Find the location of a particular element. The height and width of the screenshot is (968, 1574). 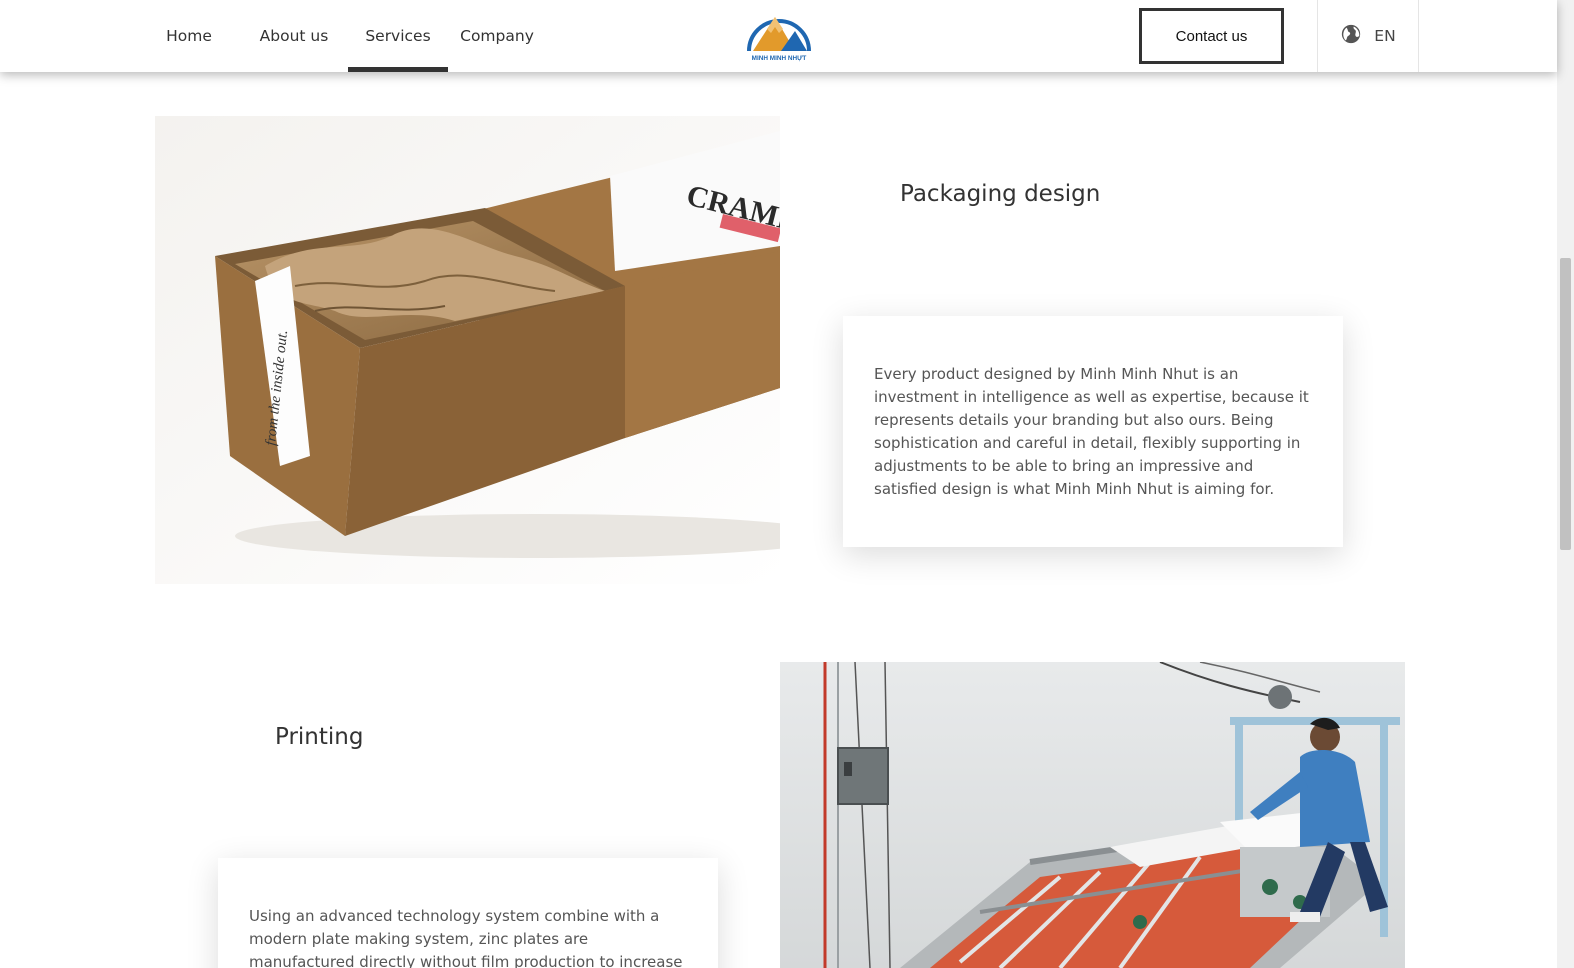

logo-wordmark: MINH MINH NHỰT is located at coordinates (779, 58).